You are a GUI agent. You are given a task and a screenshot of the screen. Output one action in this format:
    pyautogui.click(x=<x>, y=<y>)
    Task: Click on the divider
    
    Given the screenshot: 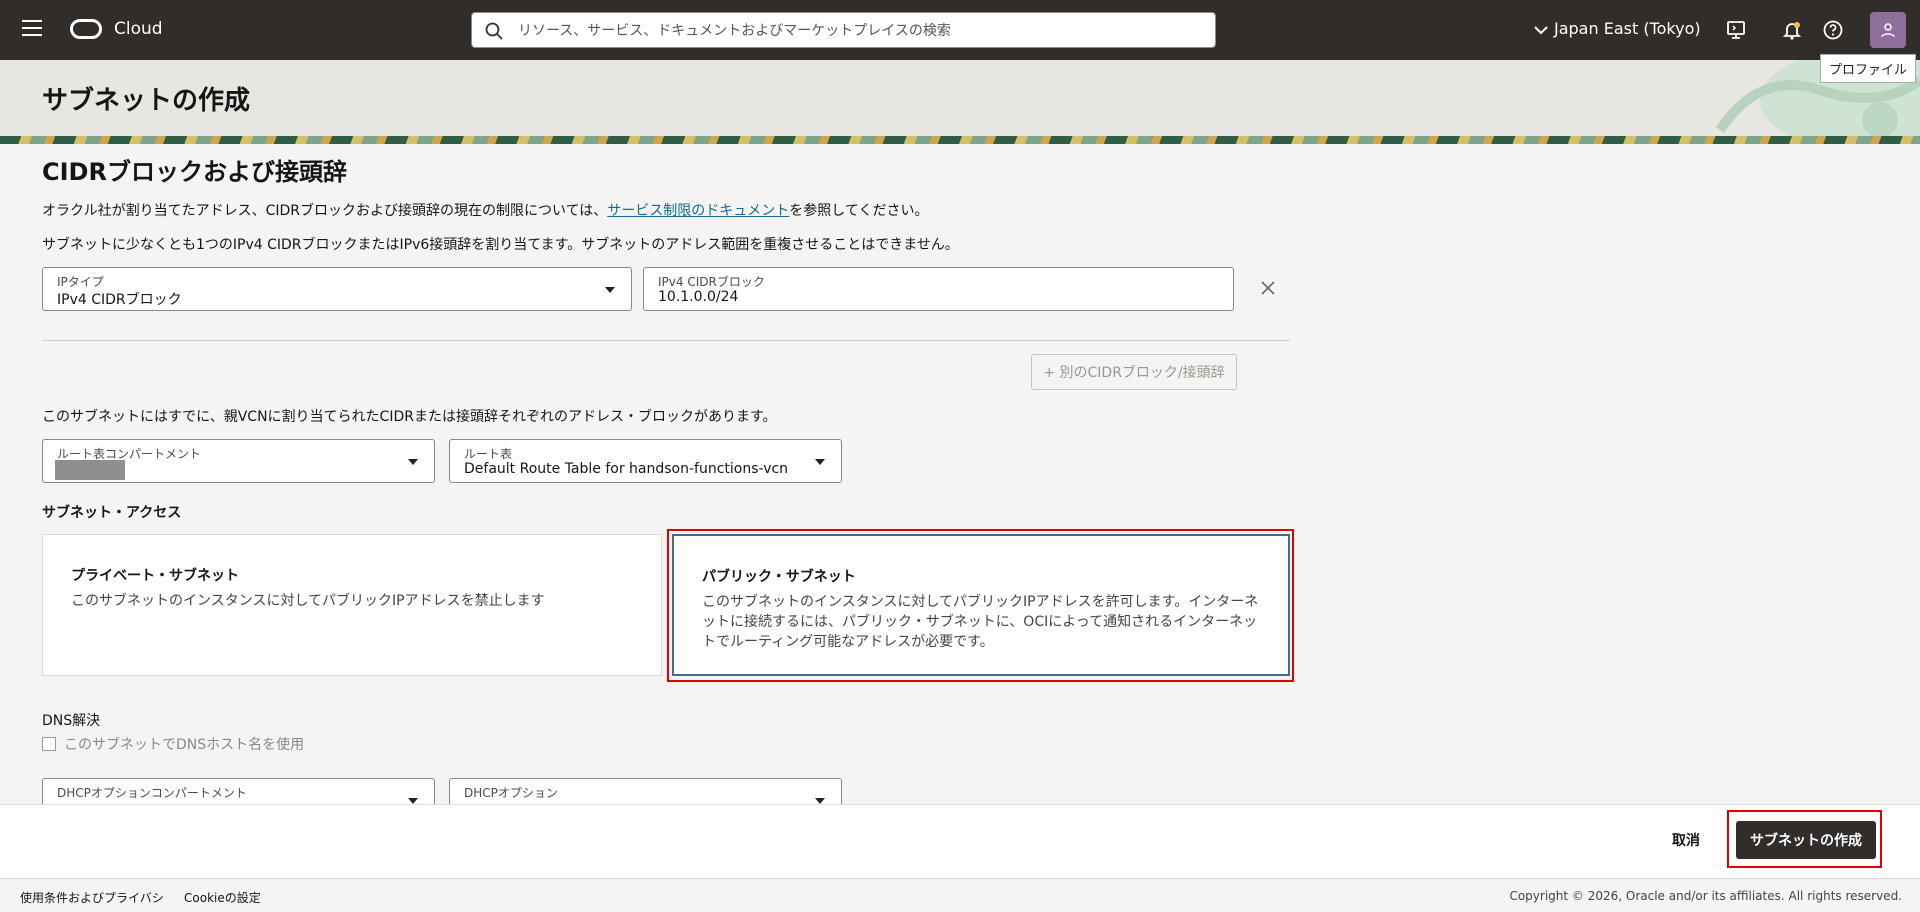 What is the action you would take?
    pyautogui.click(x=666, y=340)
    